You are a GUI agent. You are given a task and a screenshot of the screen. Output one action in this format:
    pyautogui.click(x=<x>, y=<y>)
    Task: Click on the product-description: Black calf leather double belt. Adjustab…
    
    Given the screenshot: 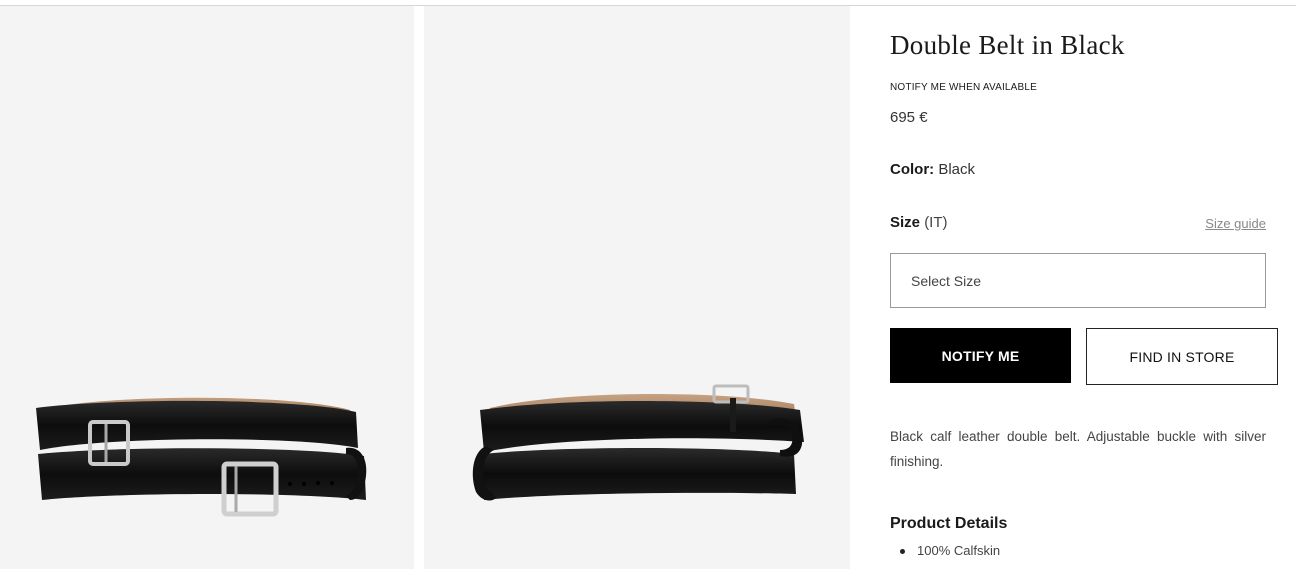 What is the action you would take?
    pyautogui.click(x=1078, y=449)
    